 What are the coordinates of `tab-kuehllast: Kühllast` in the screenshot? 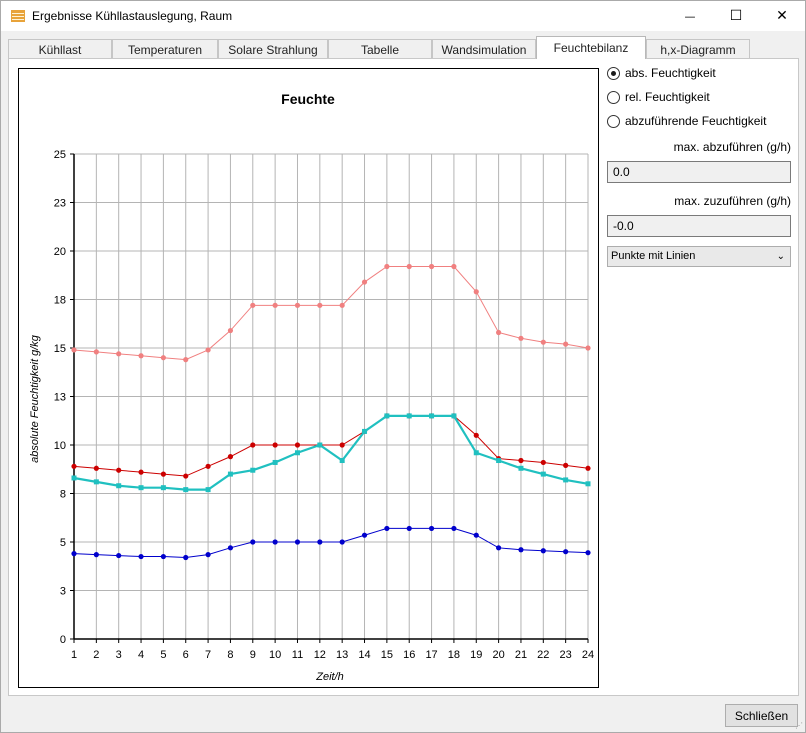 It's located at (60, 49).